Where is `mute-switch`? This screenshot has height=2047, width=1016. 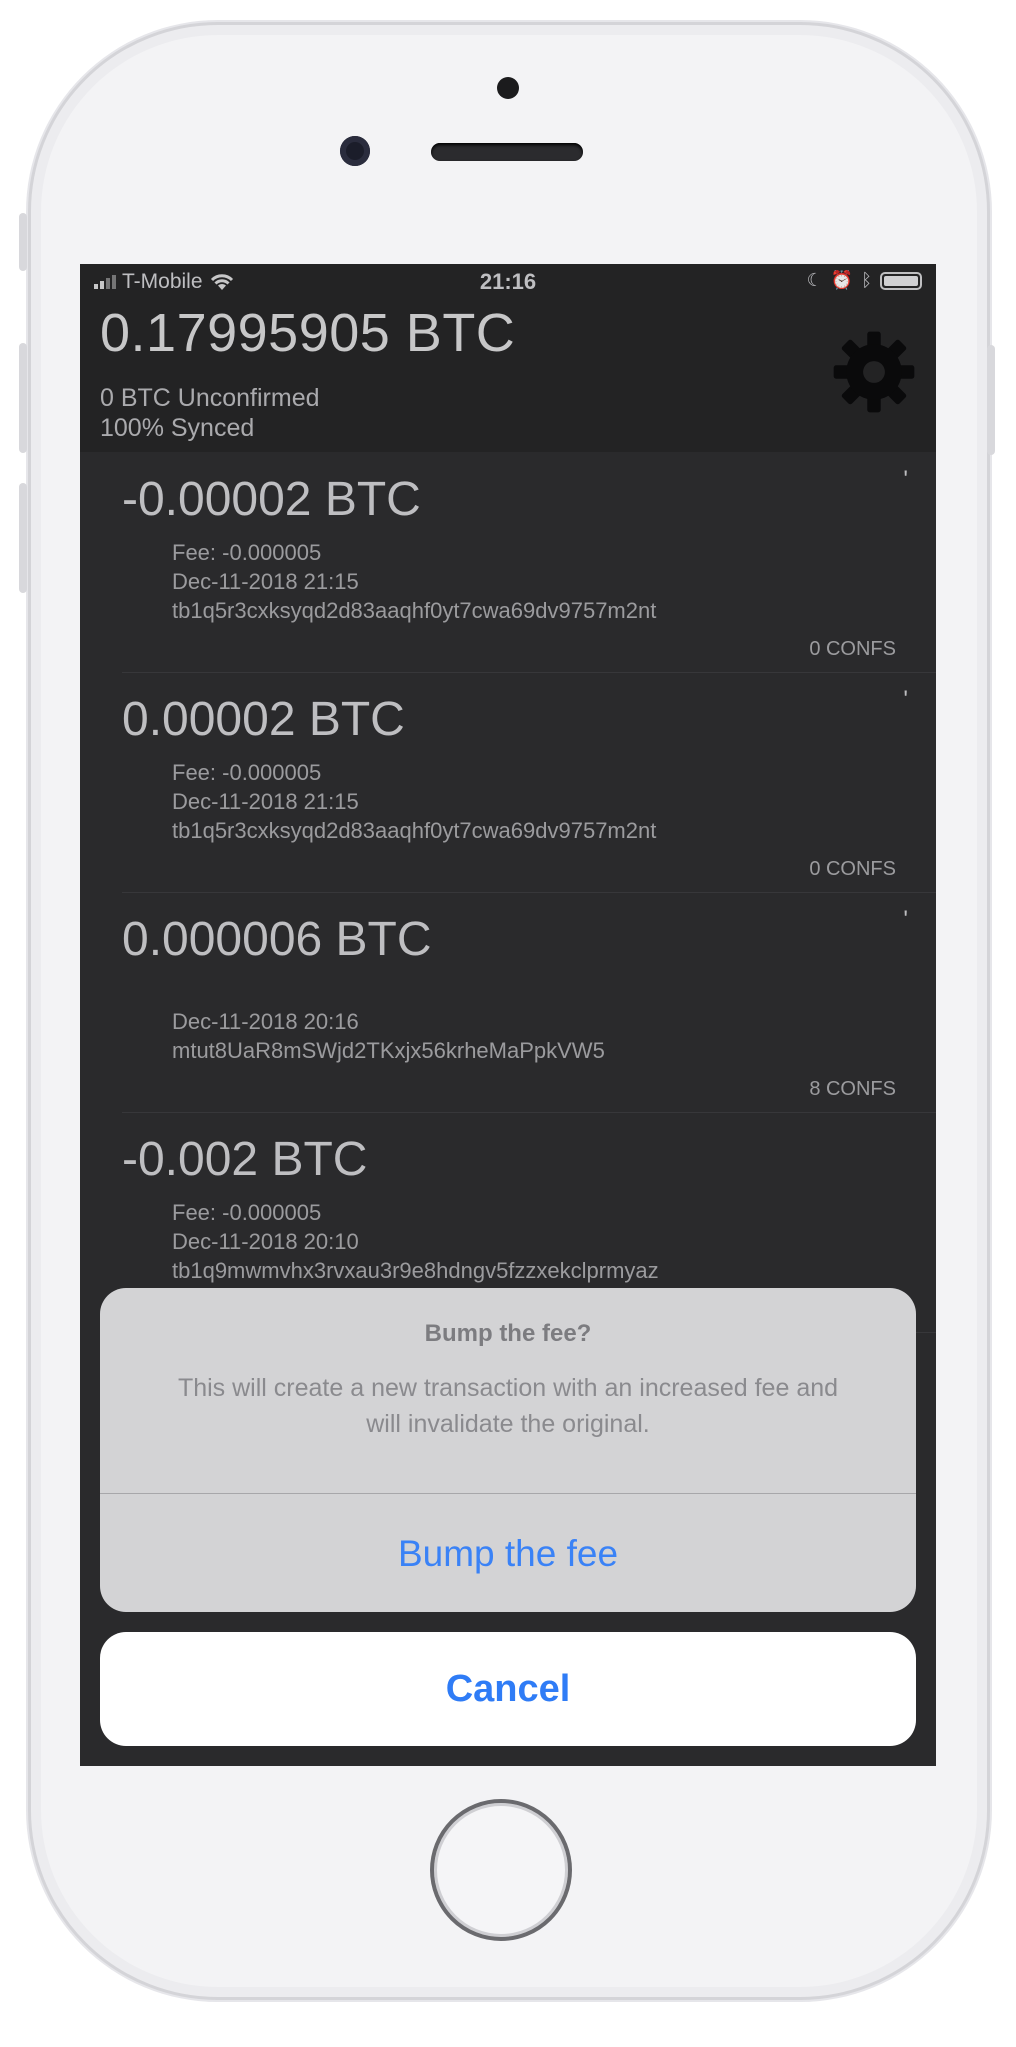 mute-switch is located at coordinates (23, 242).